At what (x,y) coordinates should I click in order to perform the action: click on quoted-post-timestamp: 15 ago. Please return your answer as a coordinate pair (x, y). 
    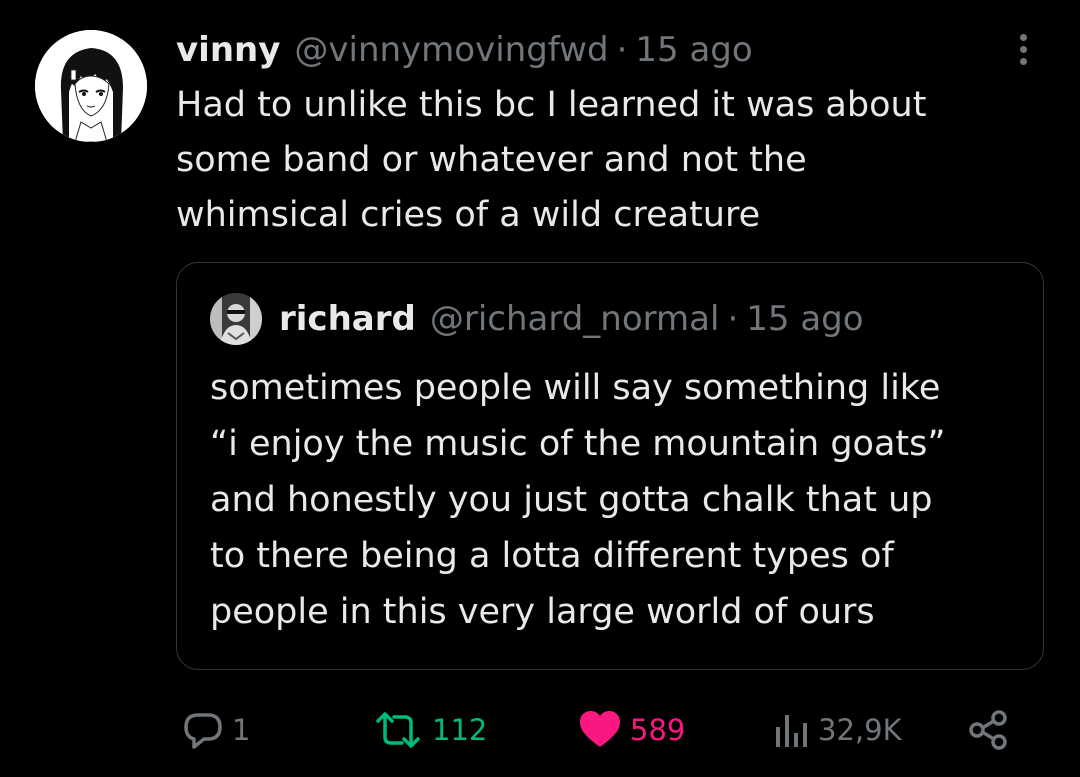
    Looking at the image, I should click on (805, 319).